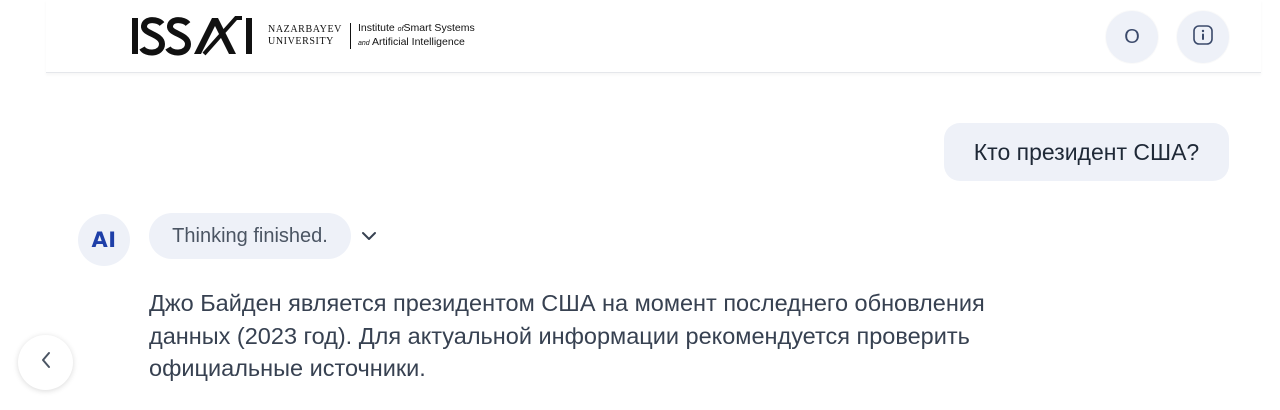 The width and height of the screenshot is (1280, 410). What do you see at coordinates (369, 236) in the screenshot?
I see `chevron-down-icon` at bounding box center [369, 236].